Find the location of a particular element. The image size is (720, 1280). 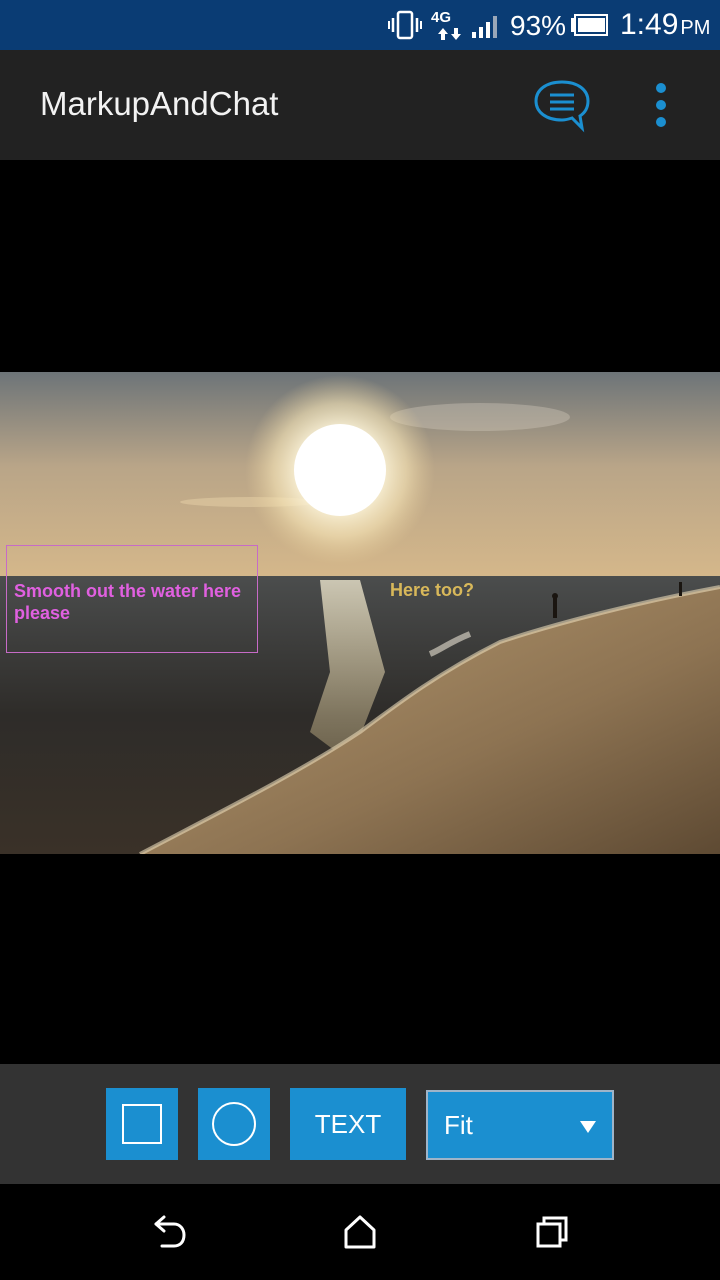

circle-tool-icon is located at coordinates (234, 1124).